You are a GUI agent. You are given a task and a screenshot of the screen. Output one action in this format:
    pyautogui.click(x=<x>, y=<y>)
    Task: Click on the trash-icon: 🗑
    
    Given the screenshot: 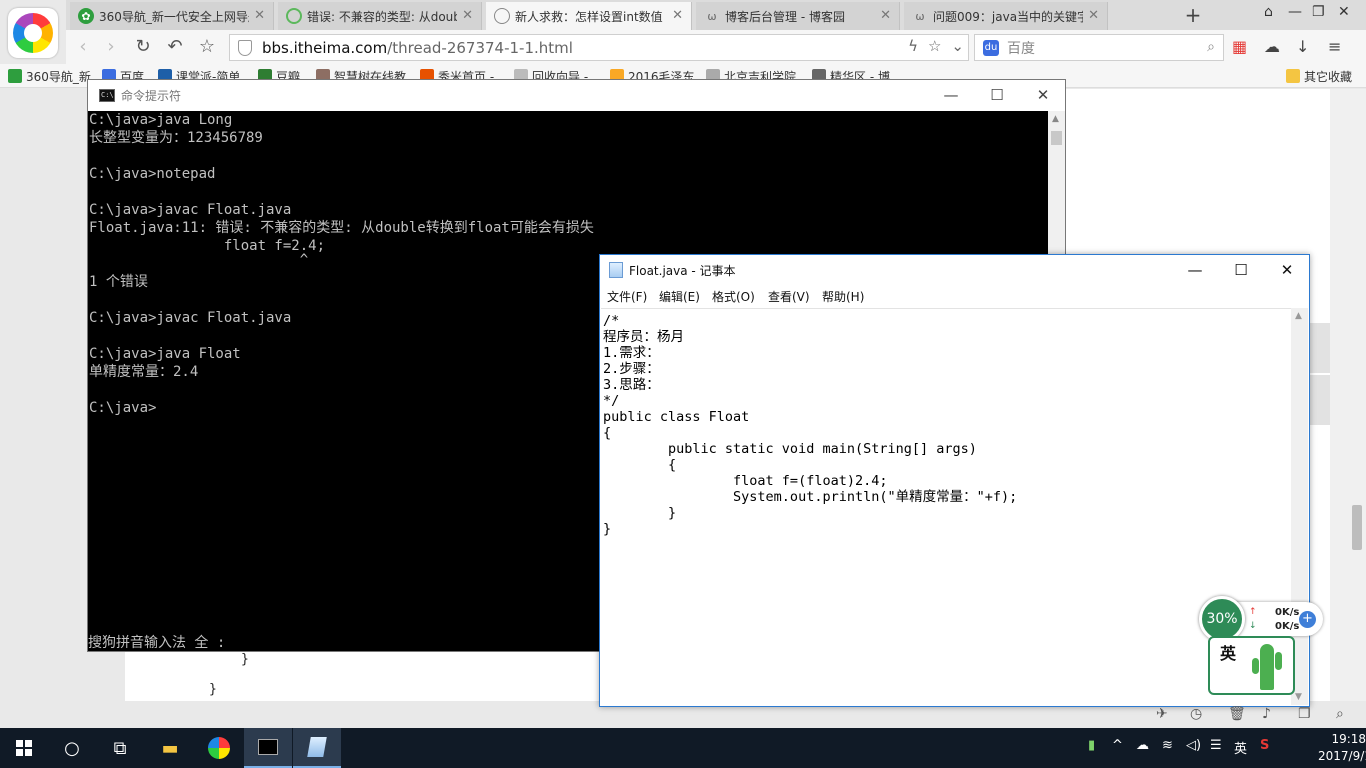 What is the action you would take?
    pyautogui.click(x=1237, y=714)
    